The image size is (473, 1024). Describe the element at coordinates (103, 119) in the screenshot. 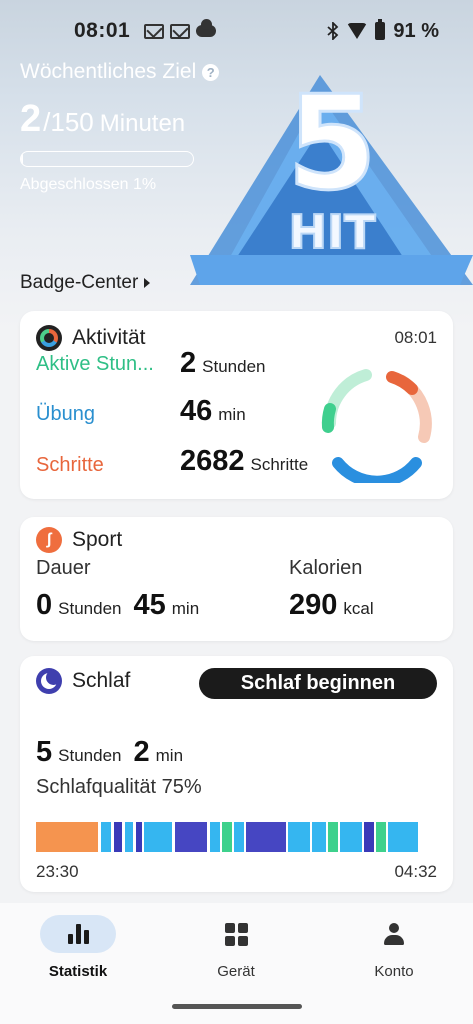

I see `weekly-goal-value: 2 / 150 Minuten` at that location.